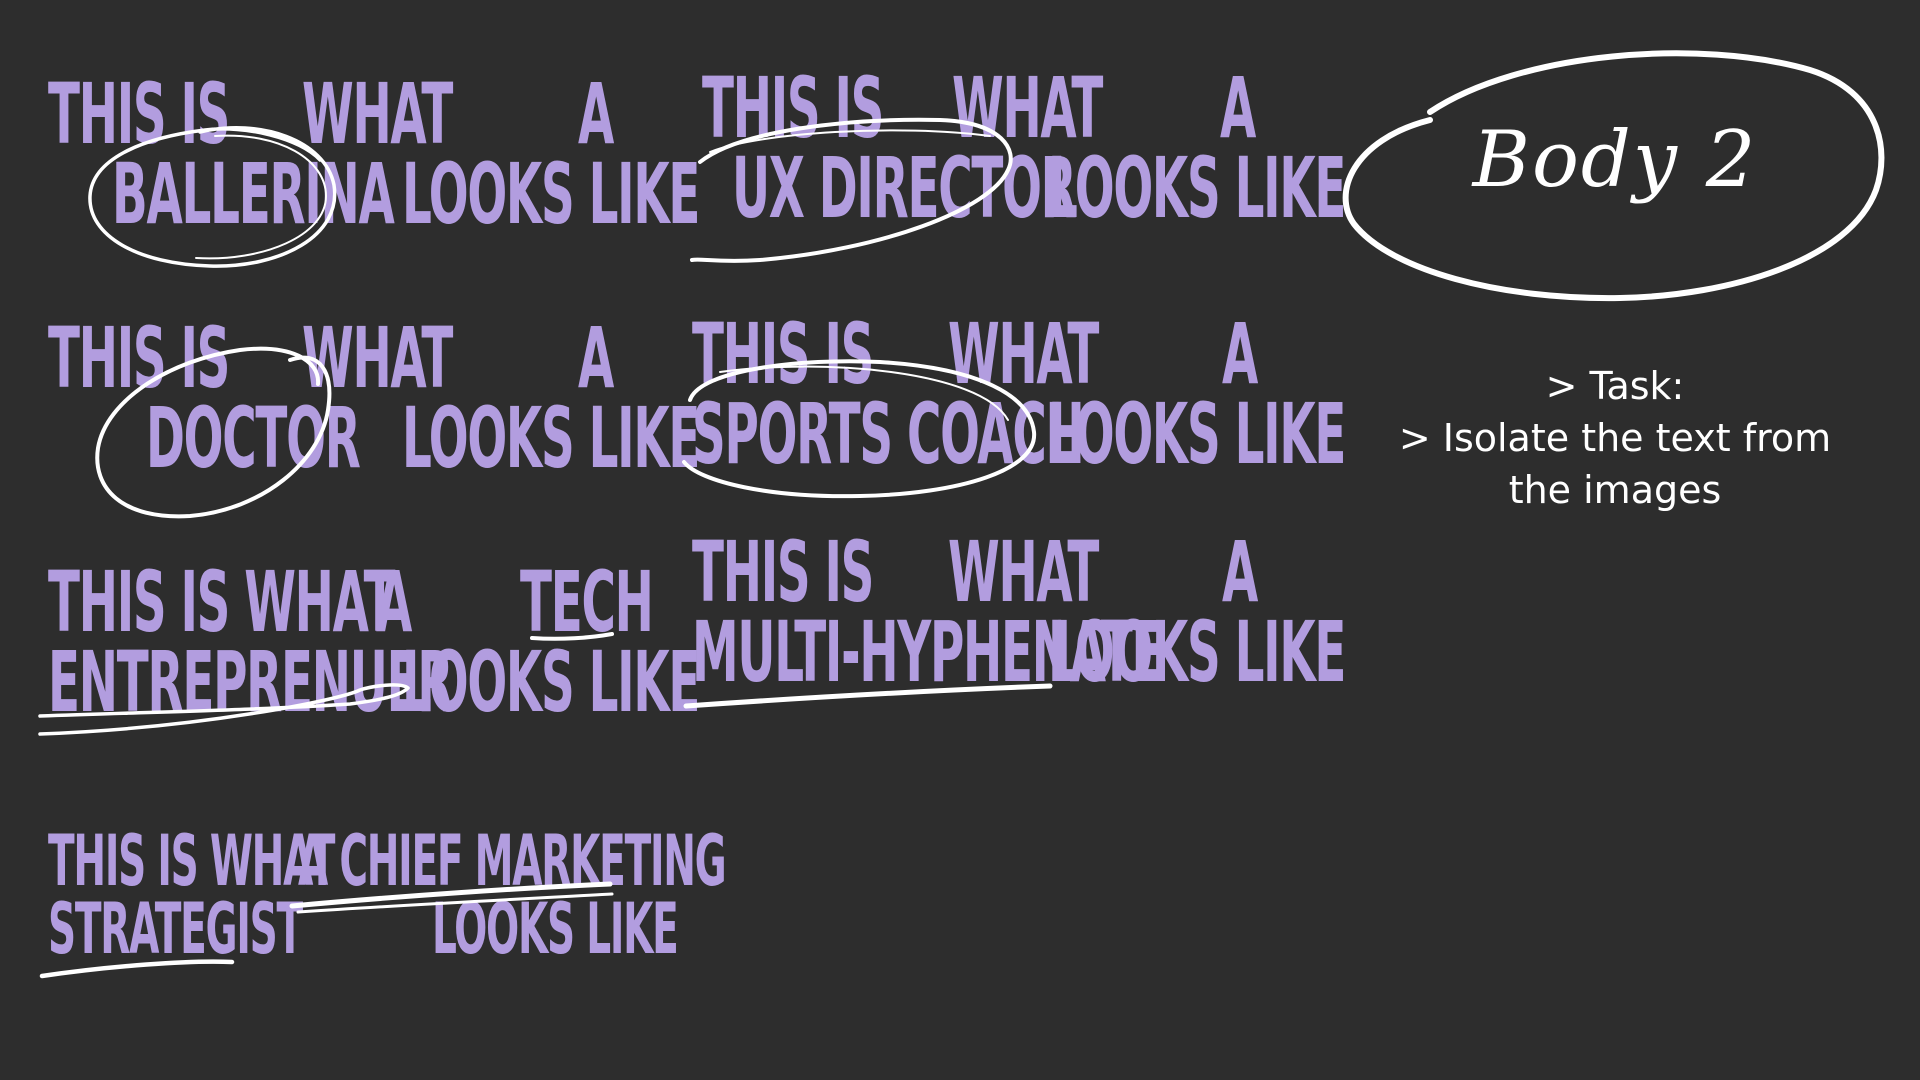 This screenshot has width=1920, height=1080. I want to click on poster-line2-looks-like: LOOKS LIKE, so click(555, 929).